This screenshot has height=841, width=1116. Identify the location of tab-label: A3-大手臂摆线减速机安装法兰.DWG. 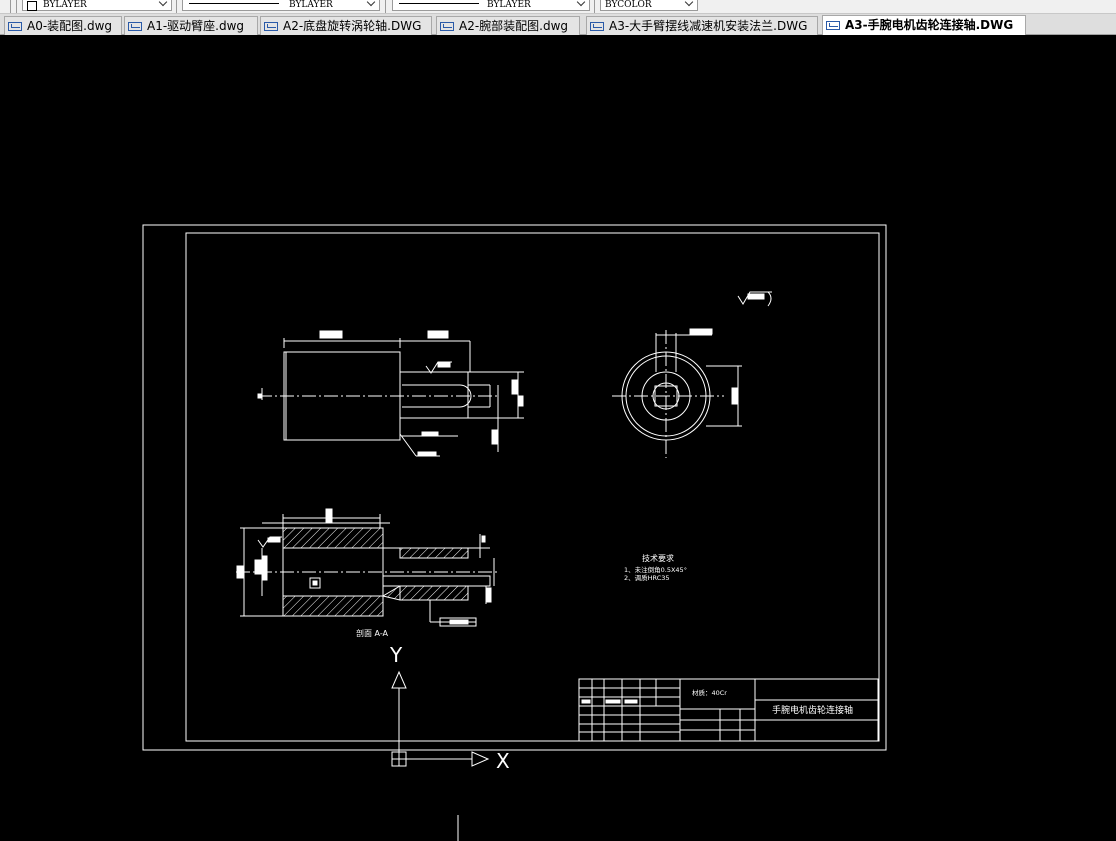
(708, 26).